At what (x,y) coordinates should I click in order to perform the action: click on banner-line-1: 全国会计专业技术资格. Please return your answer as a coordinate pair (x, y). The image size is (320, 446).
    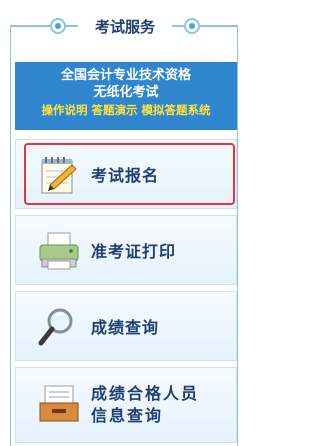
    Looking at the image, I should click on (125, 75).